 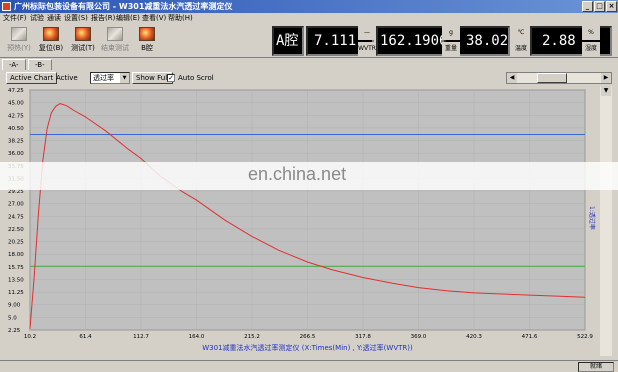 What do you see at coordinates (14, 64) in the screenshot?
I see `tab-a: -A-` at bounding box center [14, 64].